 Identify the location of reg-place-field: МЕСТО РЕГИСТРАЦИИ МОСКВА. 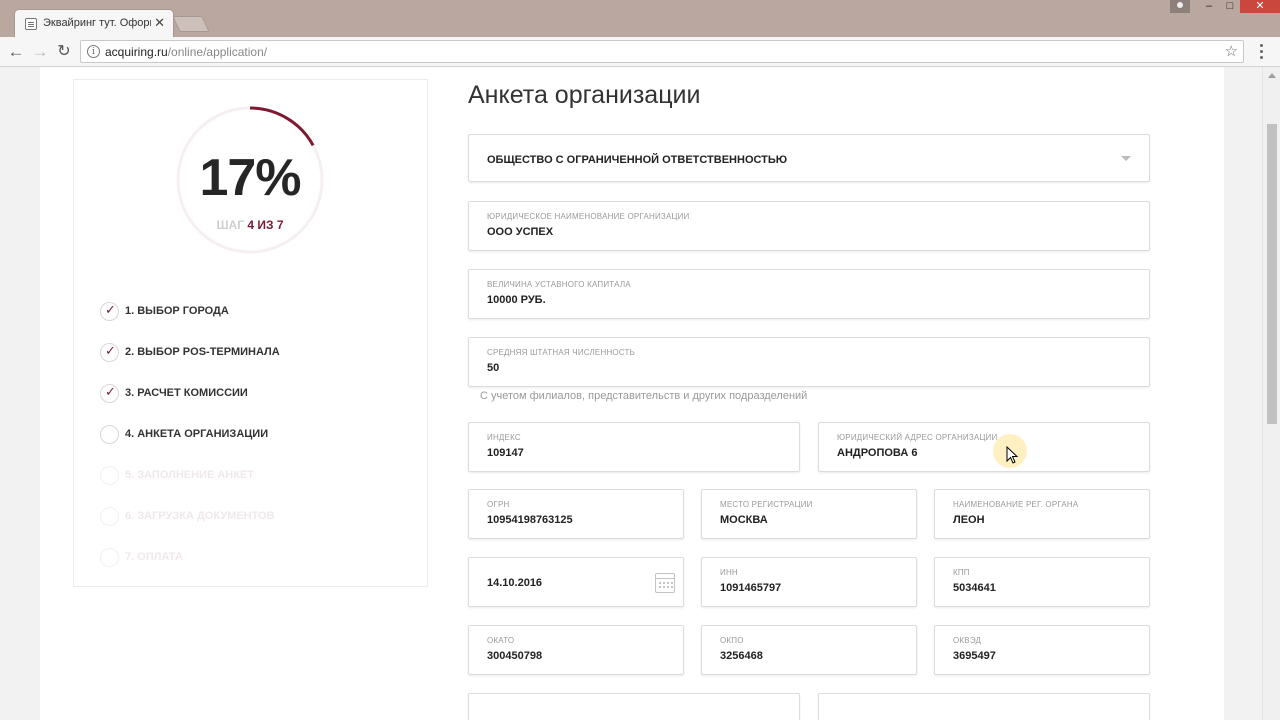
(809, 514).